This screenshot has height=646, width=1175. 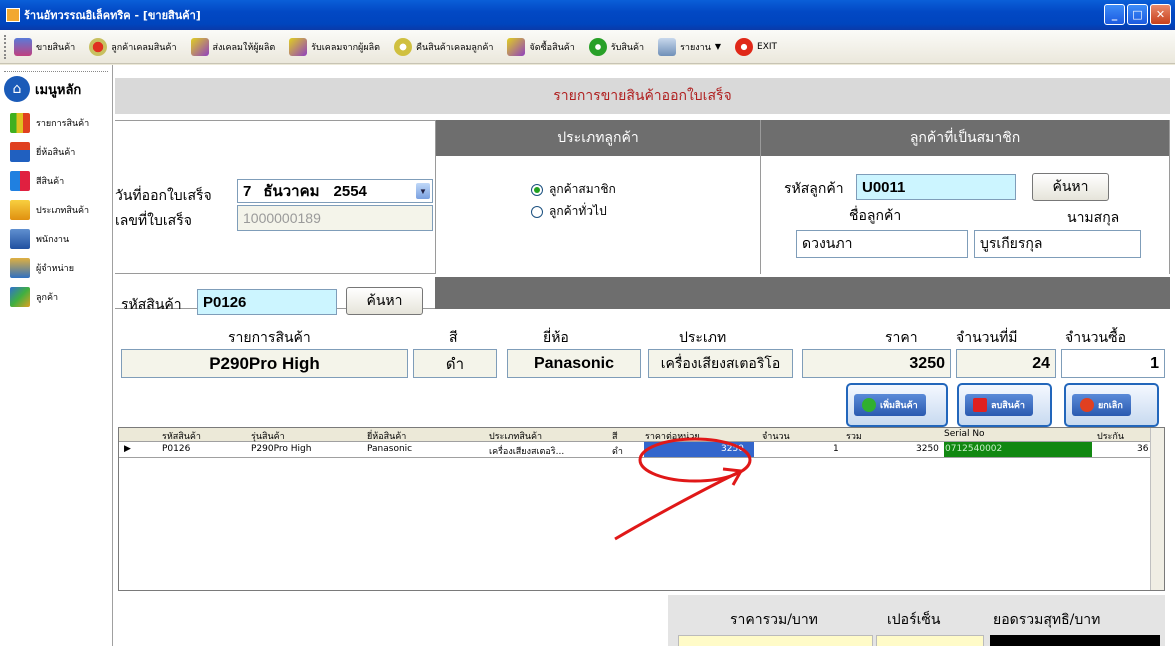 What do you see at coordinates (854, 436) in the screenshot?
I see `grid-col-total: รวม` at bounding box center [854, 436].